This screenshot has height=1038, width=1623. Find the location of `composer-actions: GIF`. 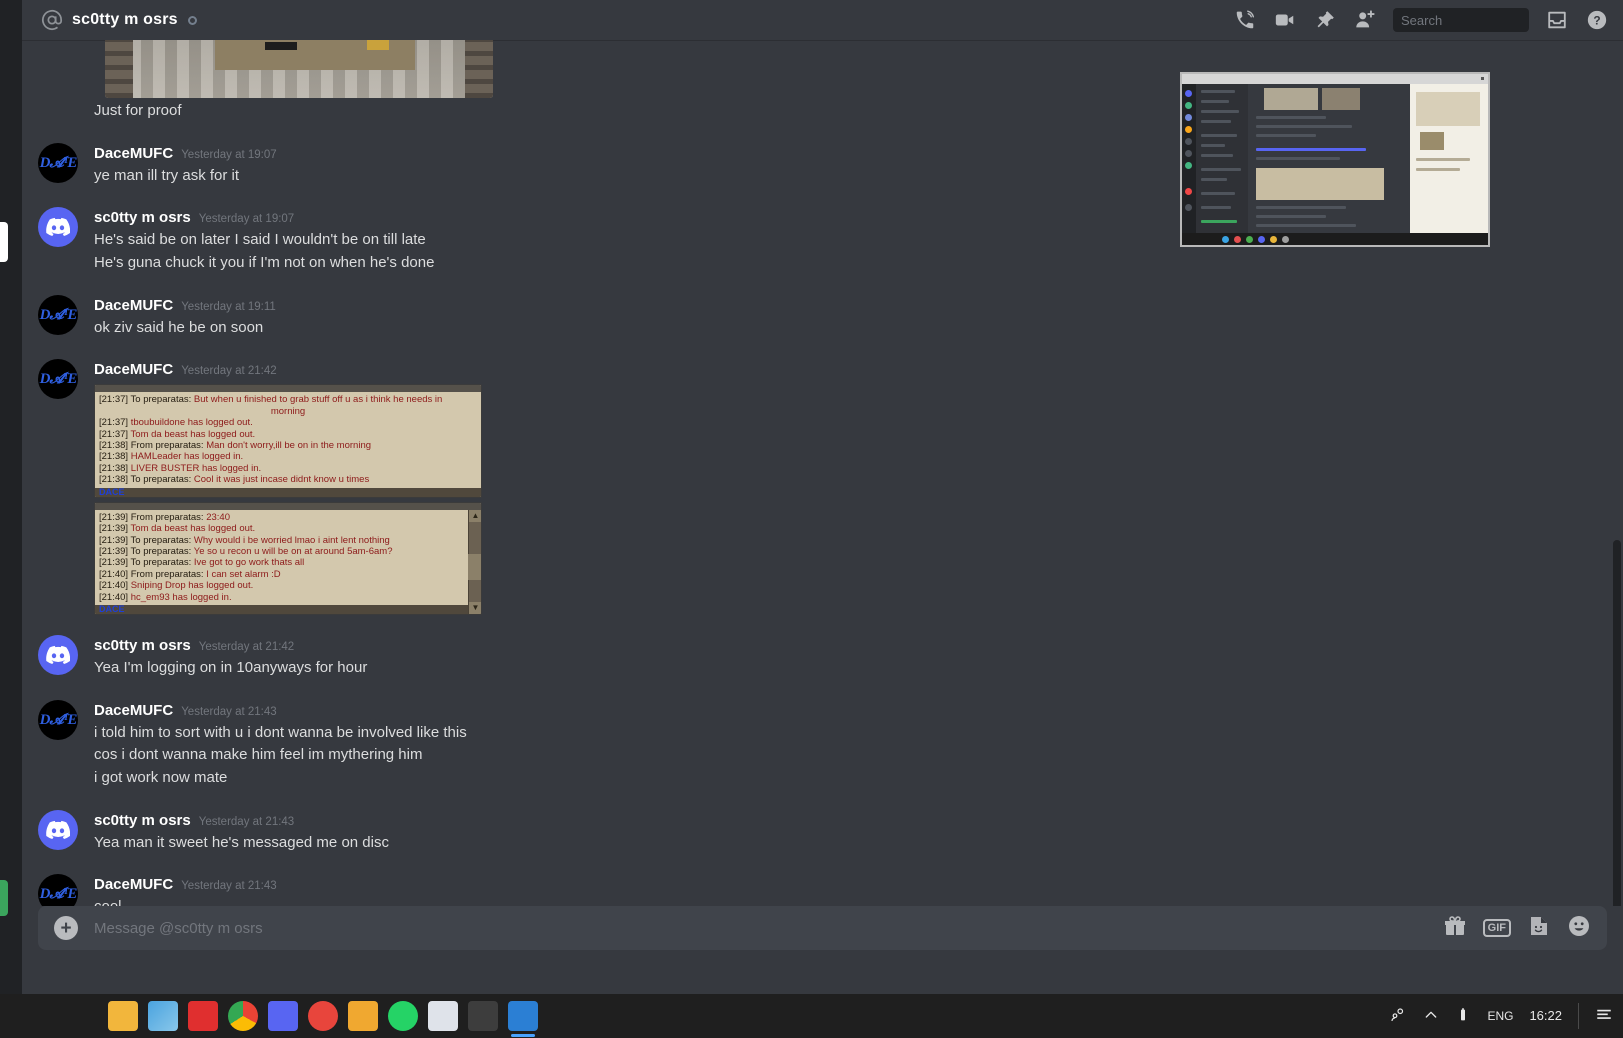

composer-actions: GIF is located at coordinates (1517, 928).